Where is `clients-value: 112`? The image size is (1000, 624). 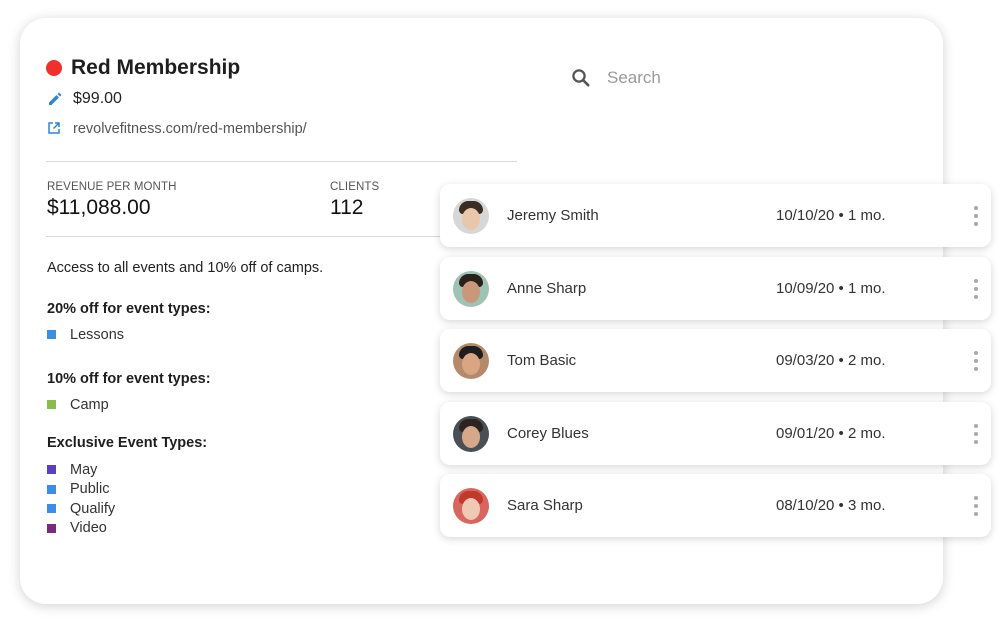
clients-value: 112 is located at coordinates (347, 207).